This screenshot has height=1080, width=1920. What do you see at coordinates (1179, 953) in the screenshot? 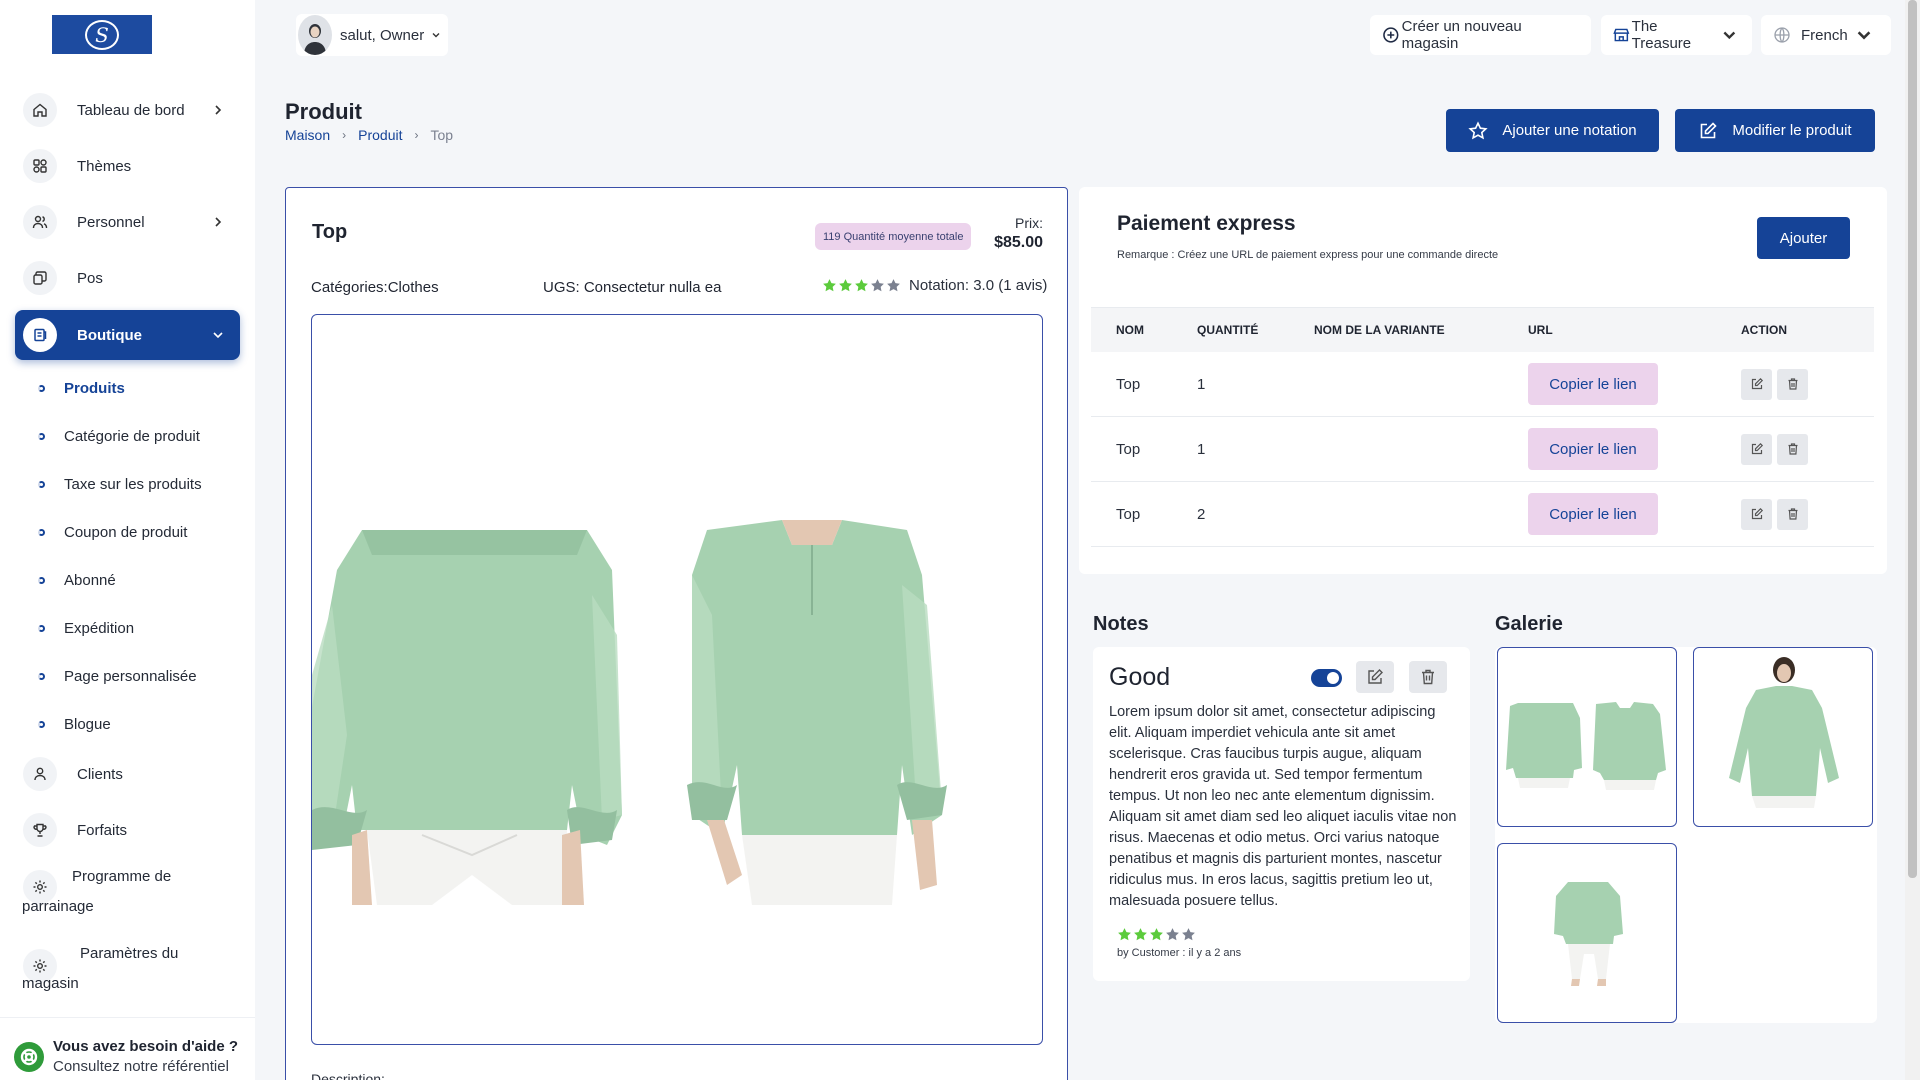
I see `note-author: by Customer : il y a 2 ans` at bounding box center [1179, 953].